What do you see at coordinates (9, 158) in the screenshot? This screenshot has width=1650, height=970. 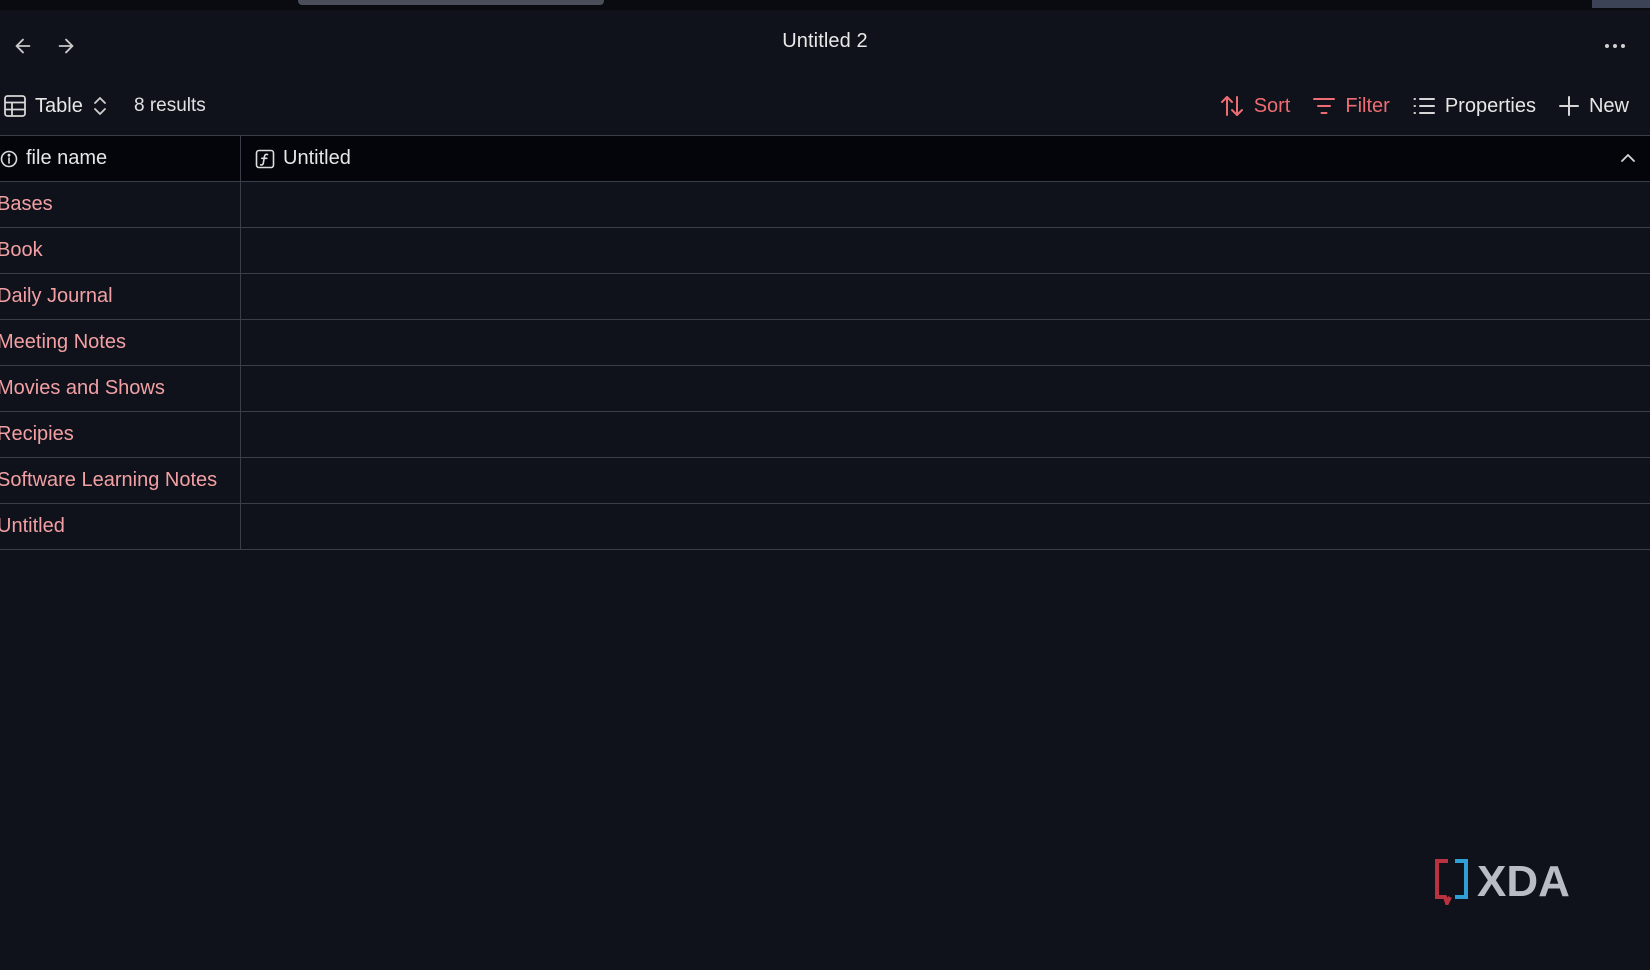 I see `info-icon` at bounding box center [9, 158].